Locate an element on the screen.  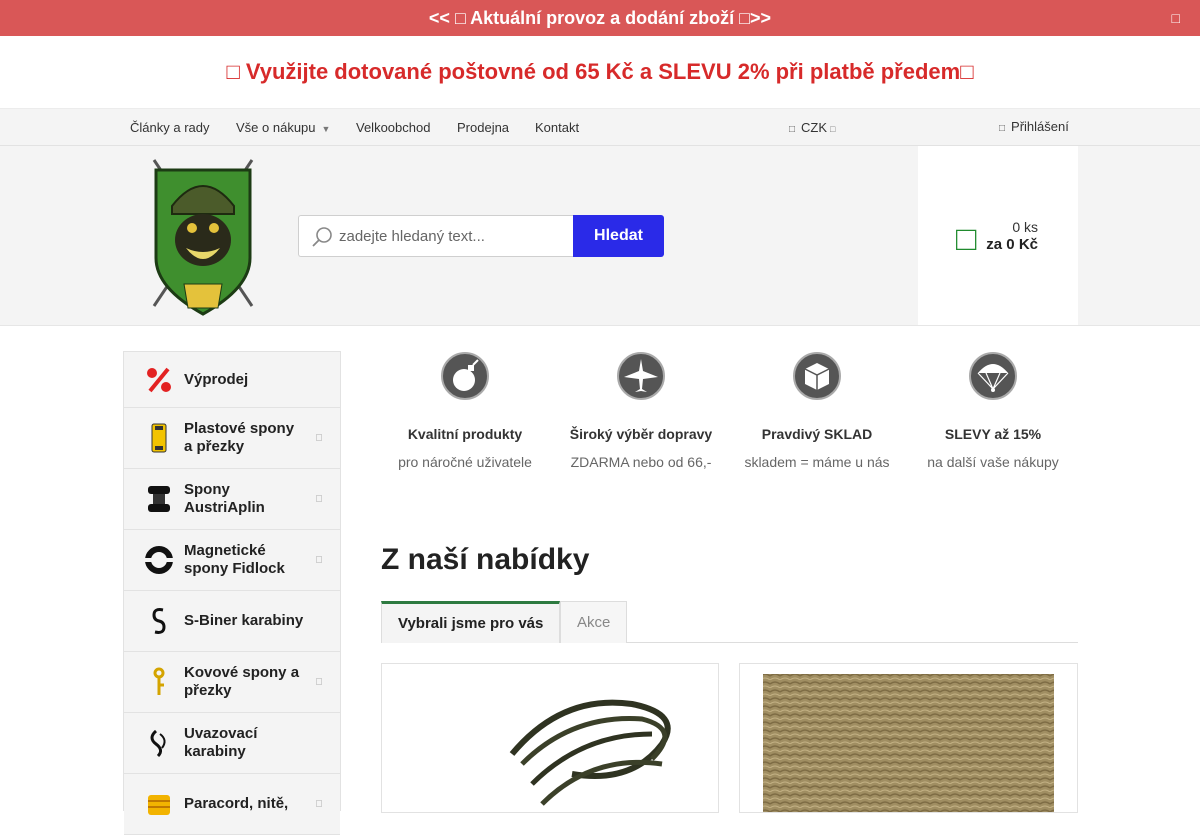
announcement-text: << □ Aktuální provoz a dodání zboží □>> is located at coordinates (600, 18).